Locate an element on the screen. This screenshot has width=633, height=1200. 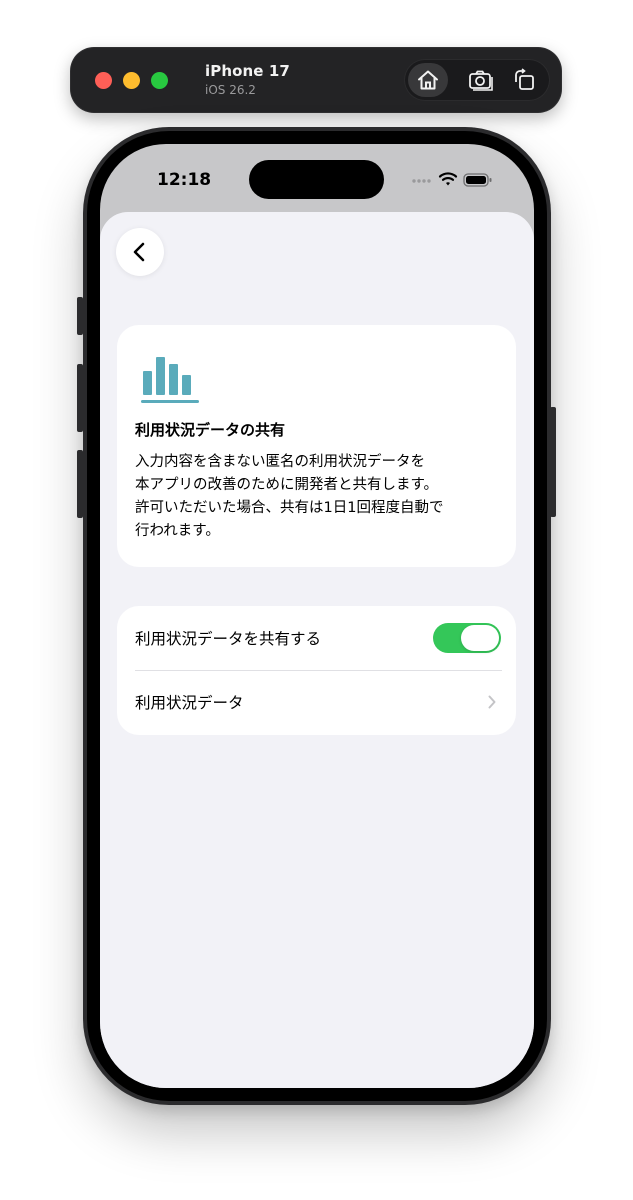
home-icon is located at coordinates (428, 80).